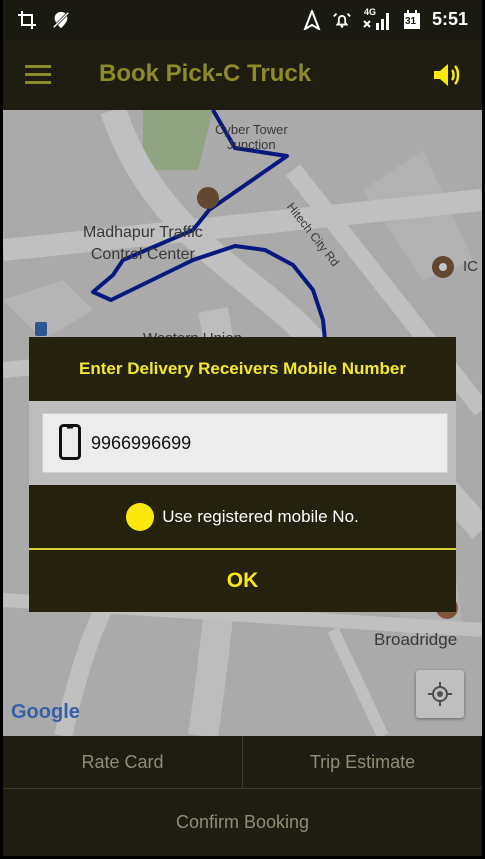  What do you see at coordinates (242, 581) in the screenshot?
I see `ok-button: OK` at bounding box center [242, 581].